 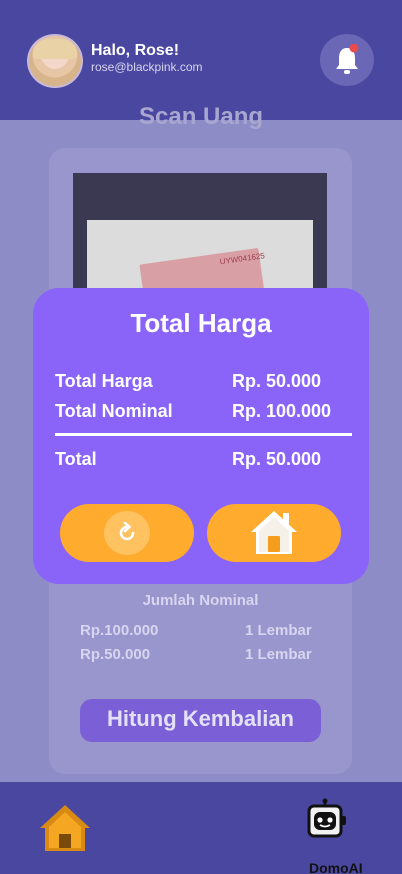 I want to click on row-value: Rp. 100.000, so click(x=282, y=411).